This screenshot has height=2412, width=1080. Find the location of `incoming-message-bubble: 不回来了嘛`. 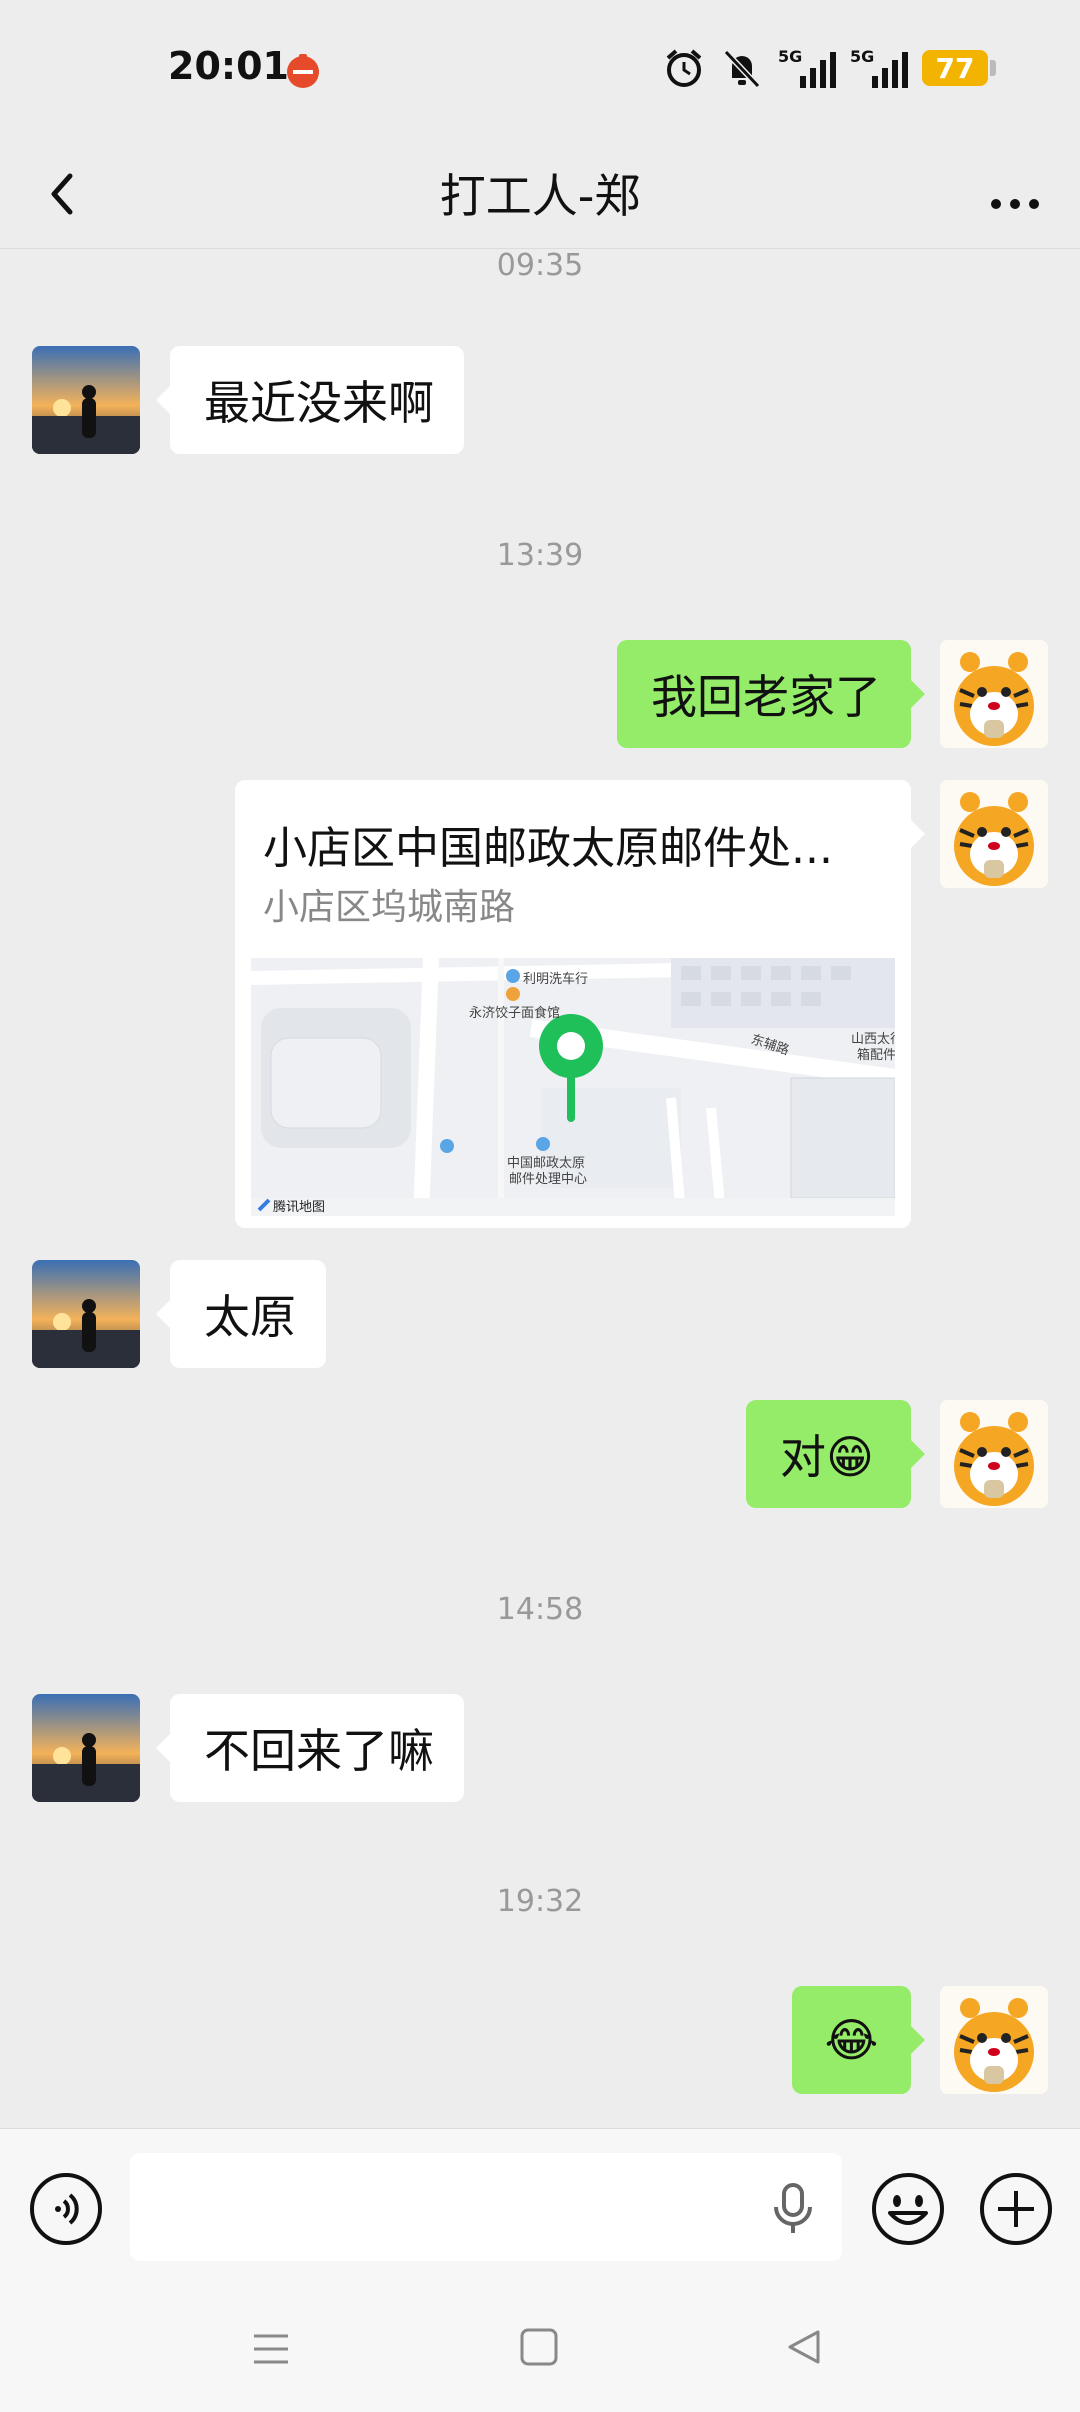

incoming-message-bubble: 不回来了嘛 is located at coordinates (310, 1748).